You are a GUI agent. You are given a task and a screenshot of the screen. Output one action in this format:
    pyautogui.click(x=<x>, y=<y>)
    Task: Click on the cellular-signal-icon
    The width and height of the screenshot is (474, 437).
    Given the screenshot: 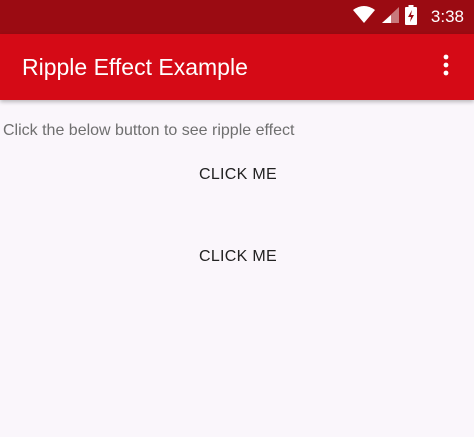 What is the action you would take?
    pyautogui.click(x=390, y=17)
    